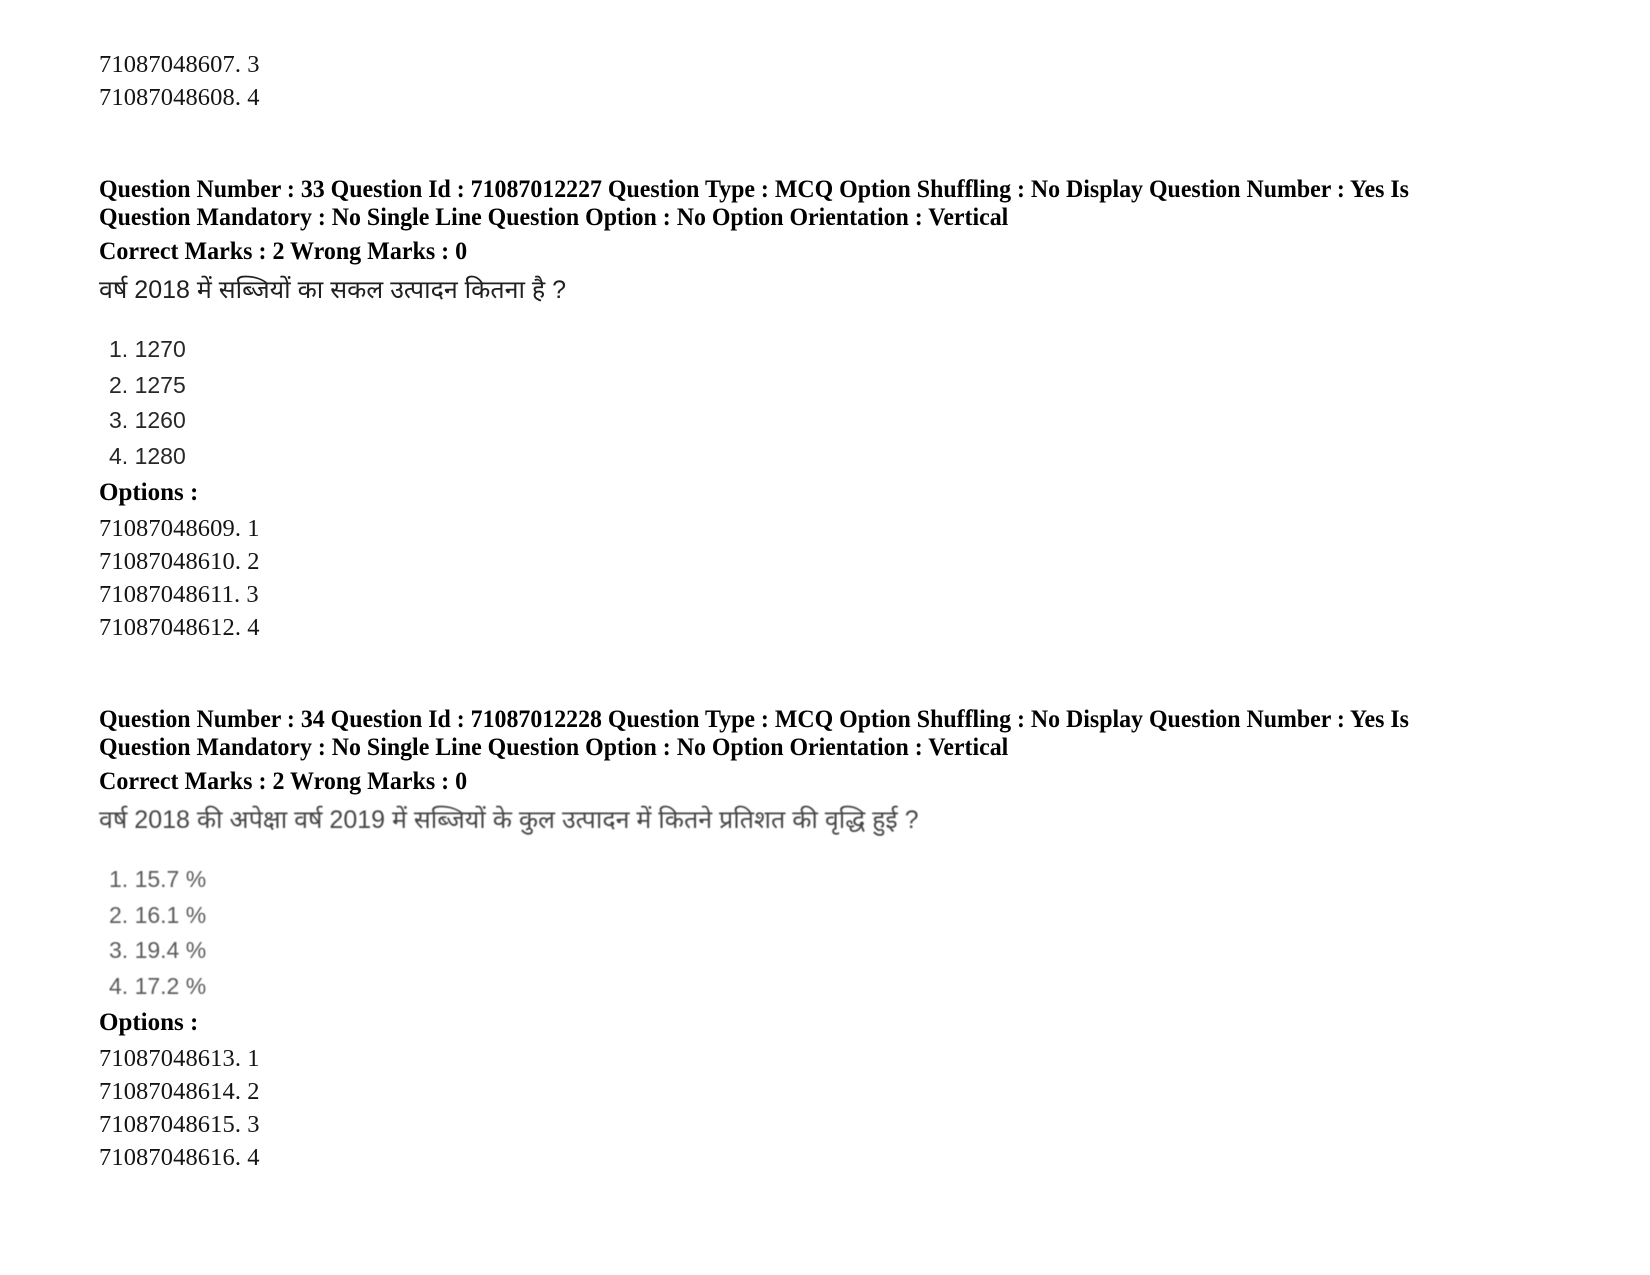 The image size is (1650, 1275). I want to click on answer-choice: 4. 17.2 %, so click(829, 987).